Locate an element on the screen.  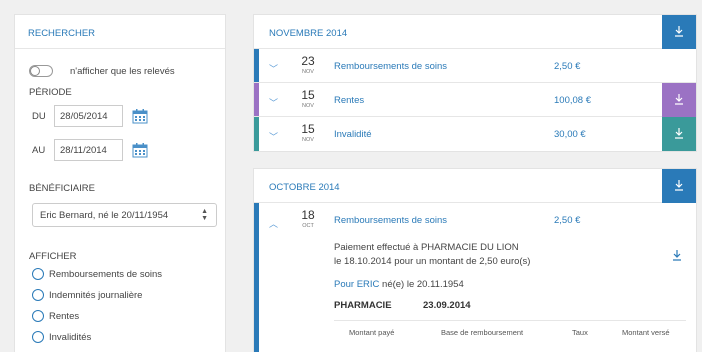
releves-toggle is located at coordinates (41, 71).